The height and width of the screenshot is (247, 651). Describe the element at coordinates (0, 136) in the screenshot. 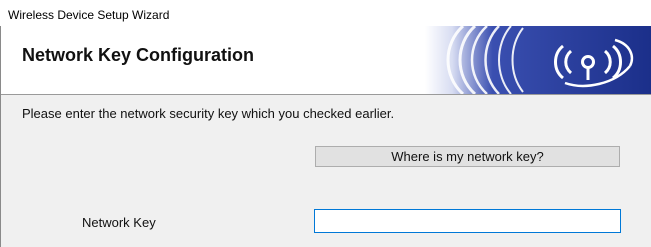

I see `window-left-border` at that location.